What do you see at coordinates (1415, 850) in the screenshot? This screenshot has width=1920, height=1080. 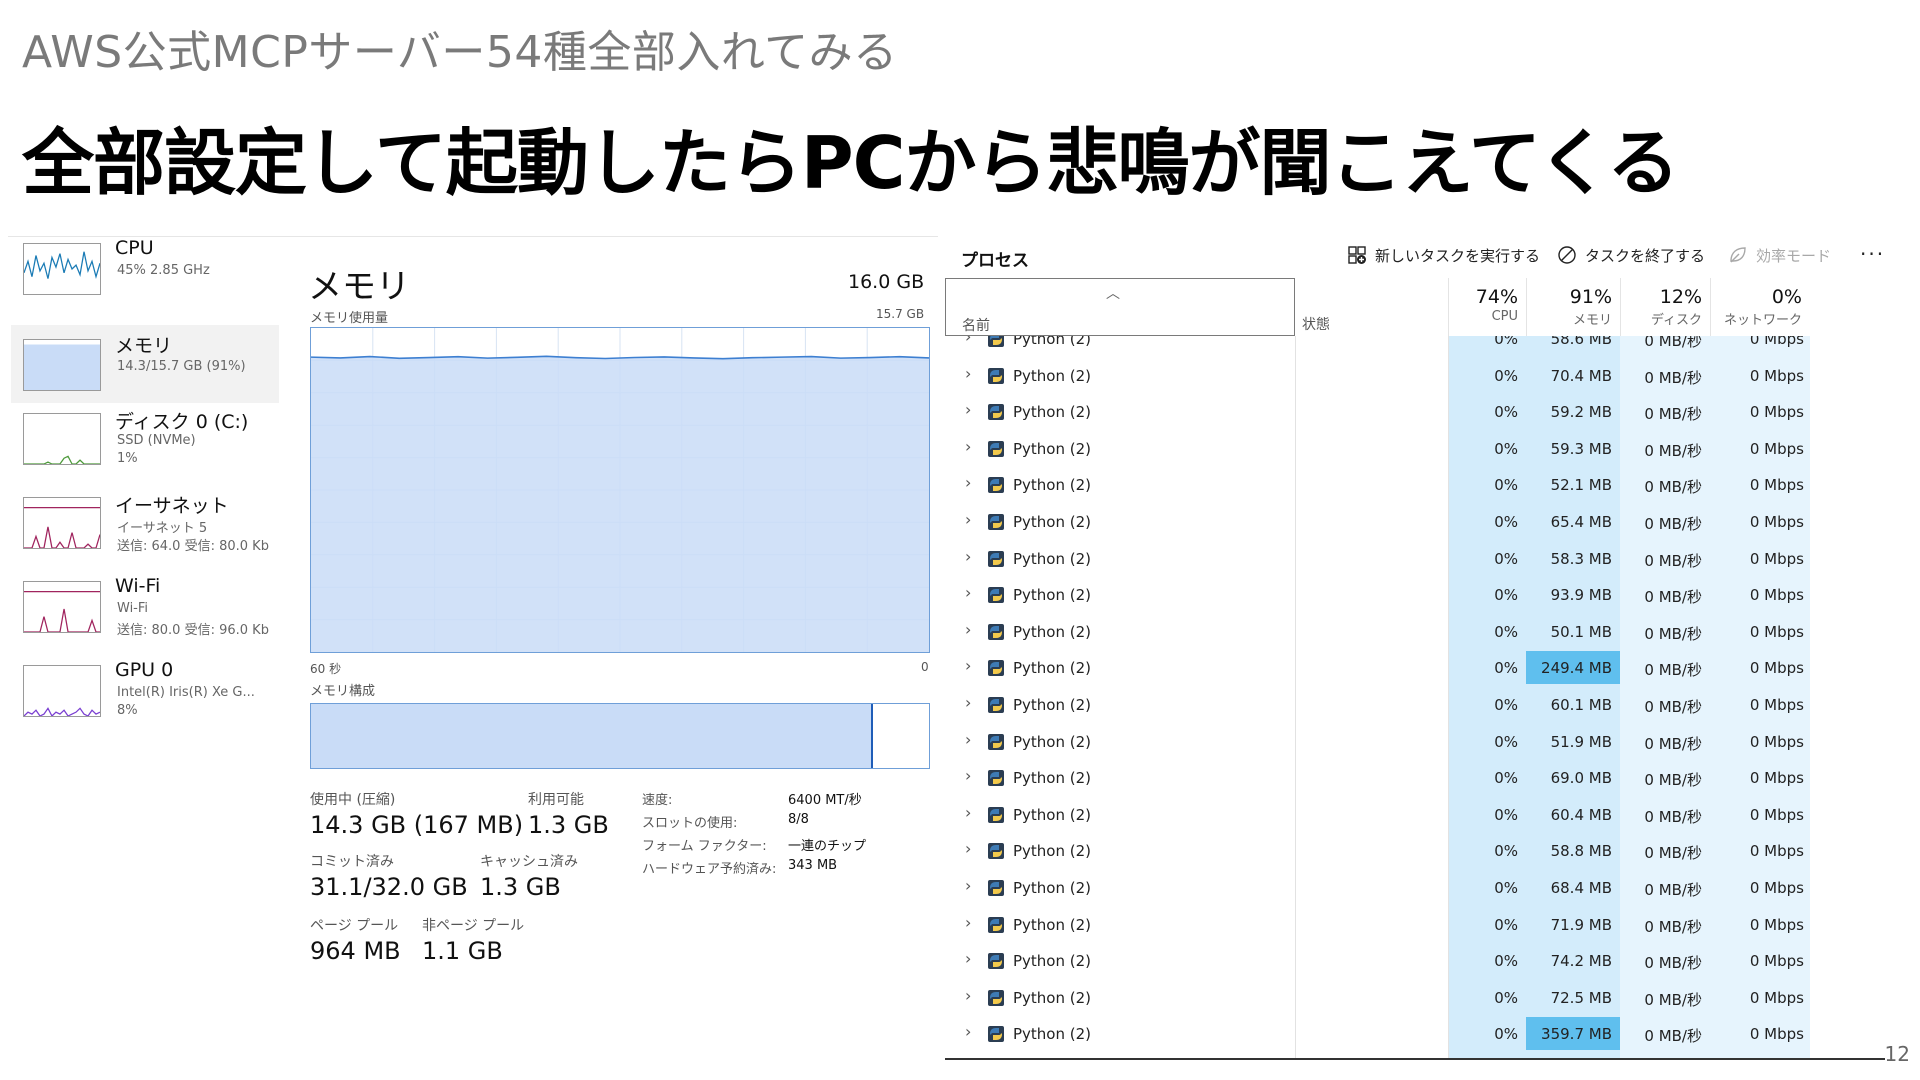 I see `process-row: › Python (2) 0% 58.8 MB 0 MB/秒 0 Mbps` at bounding box center [1415, 850].